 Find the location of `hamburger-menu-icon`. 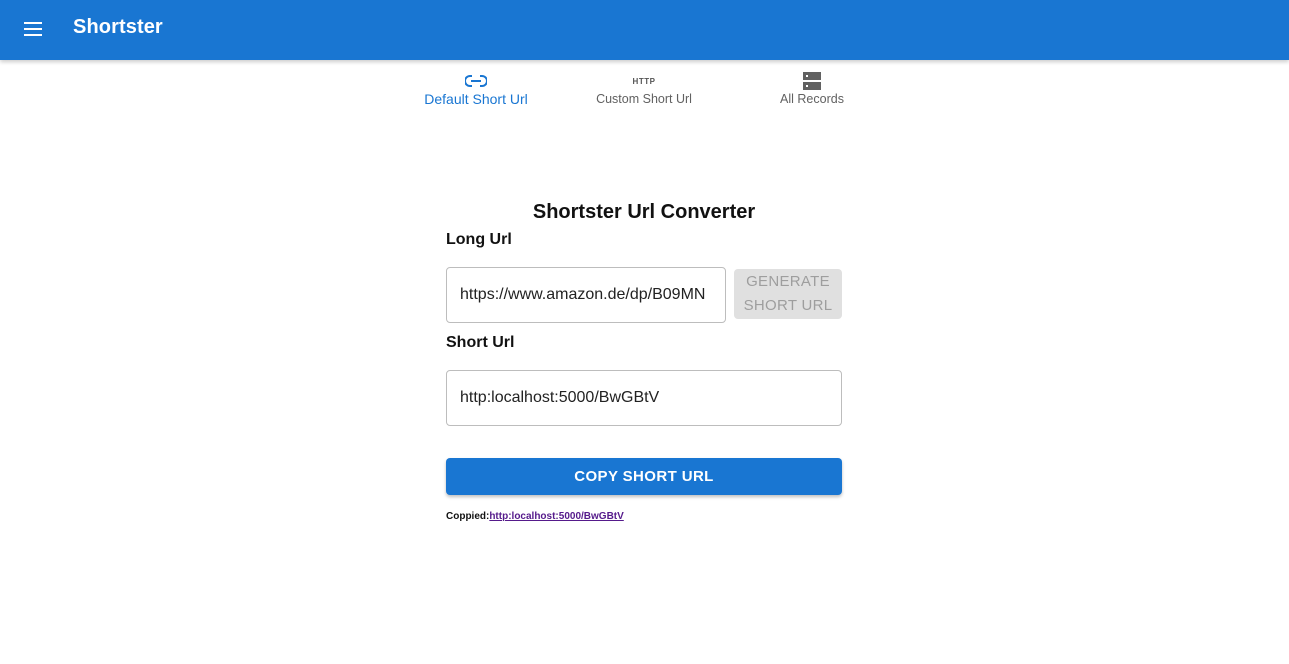

hamburger-menu-icon is located at coordinates (33, 29).